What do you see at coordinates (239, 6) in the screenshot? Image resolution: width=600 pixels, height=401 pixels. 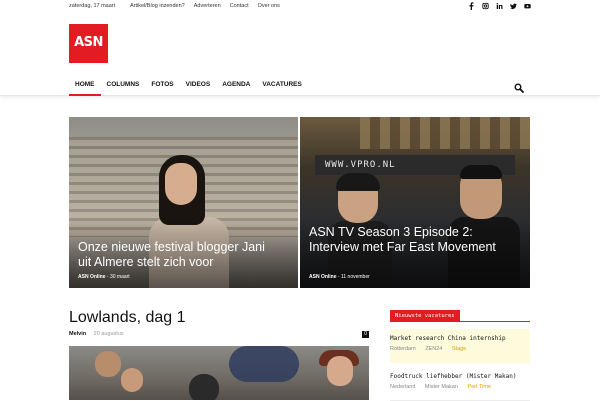 I see `top-link-contact: Contact` at bounding box center [239, 6].